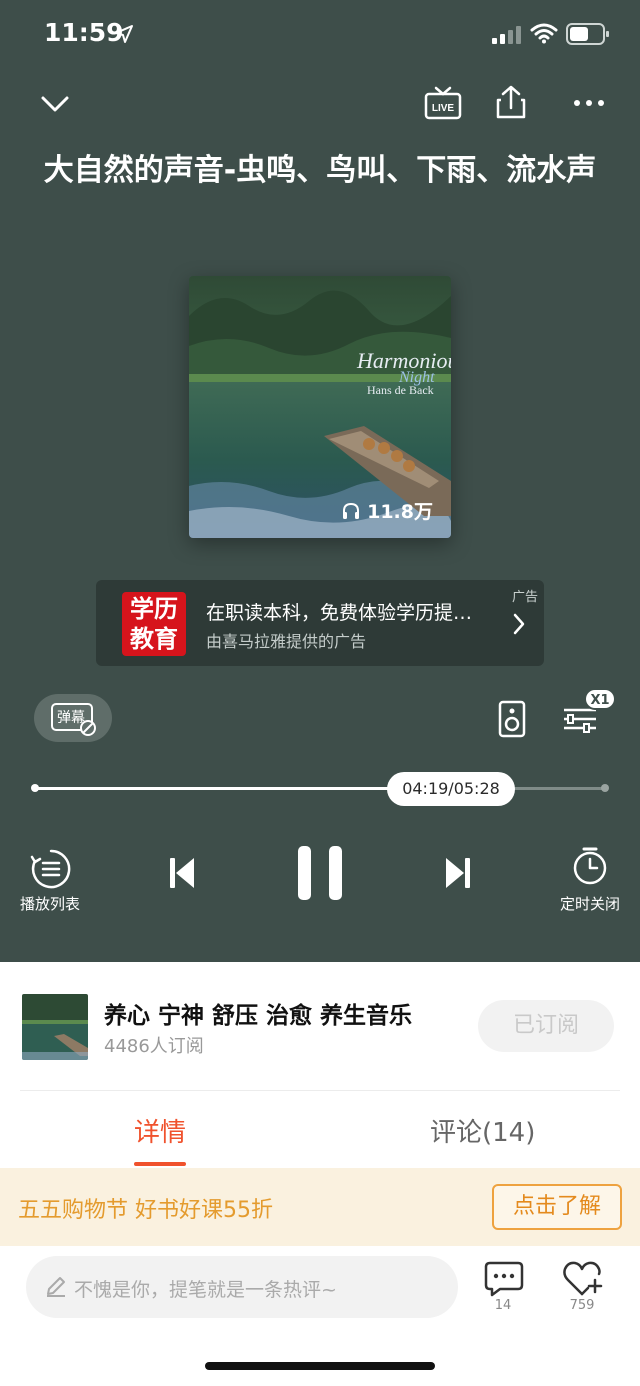  Describe the element at coordinates (50, 903) in the screenshot. I see `playlist-label: 播放列表` at that location.